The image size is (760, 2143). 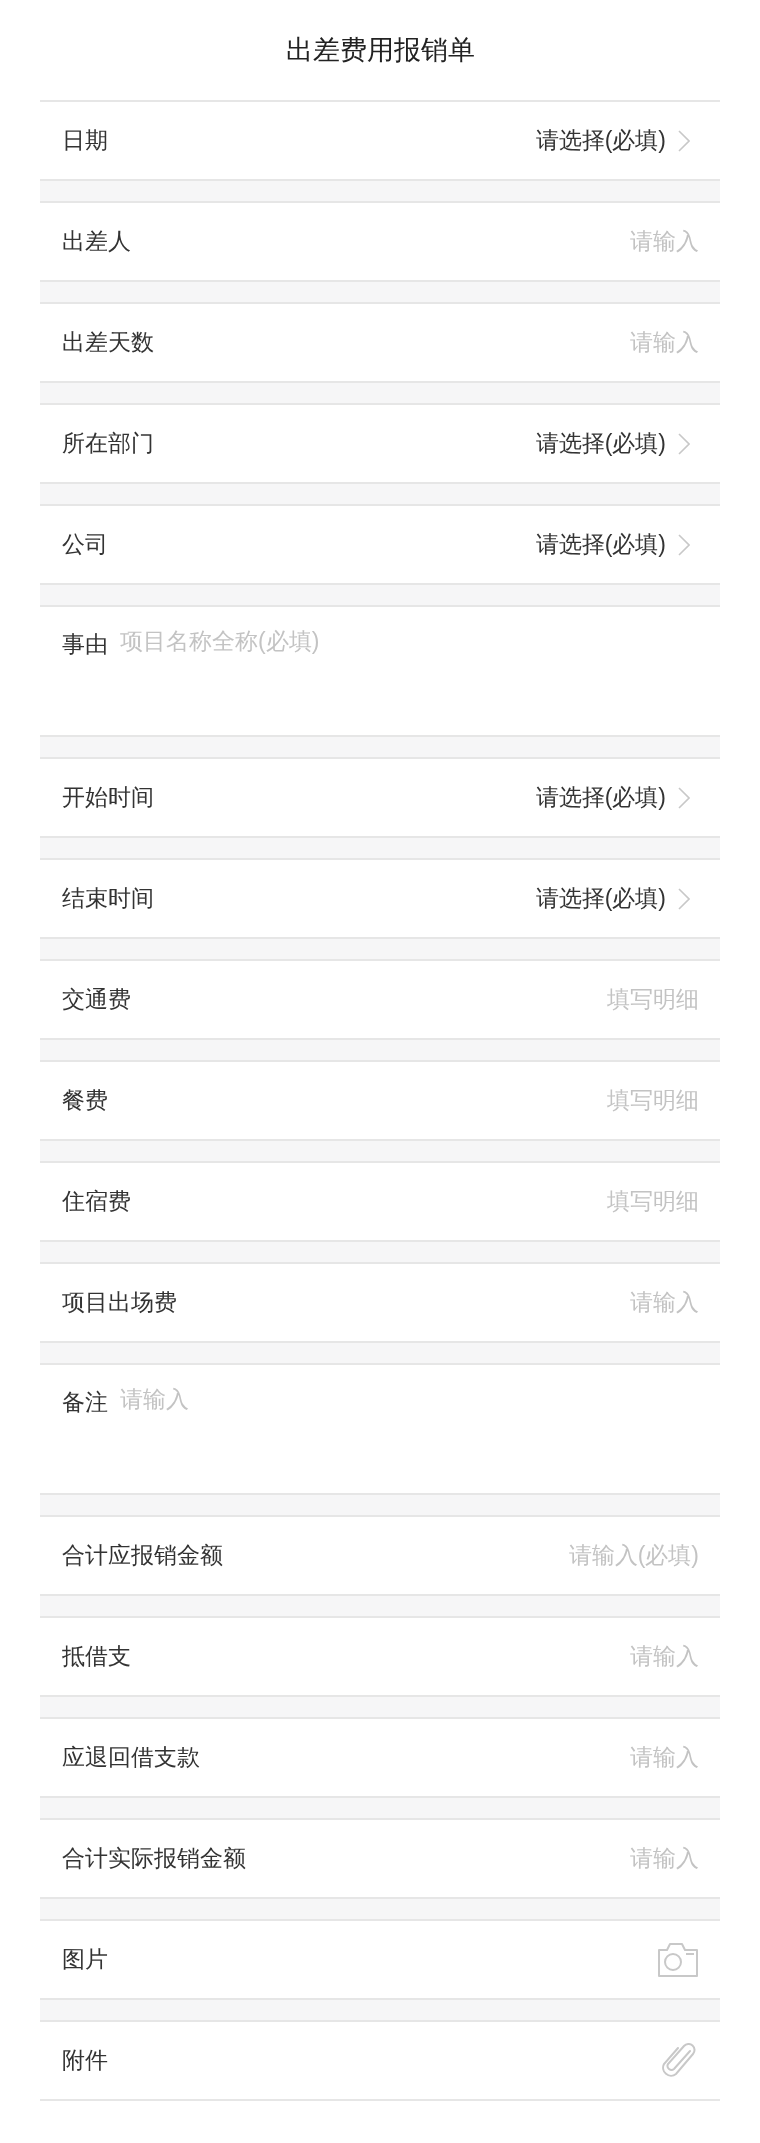 I want to click on field-label: 图片, so click(x=85, y=1960).